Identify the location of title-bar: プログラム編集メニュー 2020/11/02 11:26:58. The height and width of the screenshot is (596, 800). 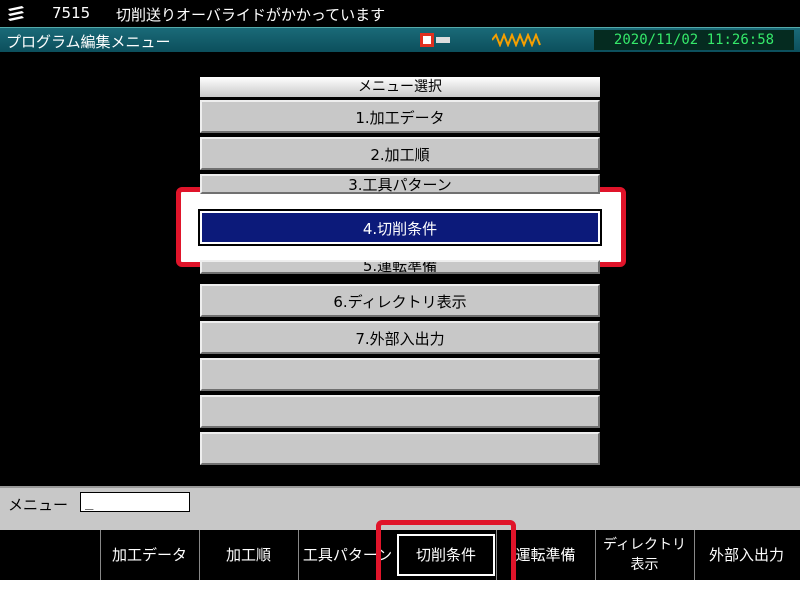
(400, 39).